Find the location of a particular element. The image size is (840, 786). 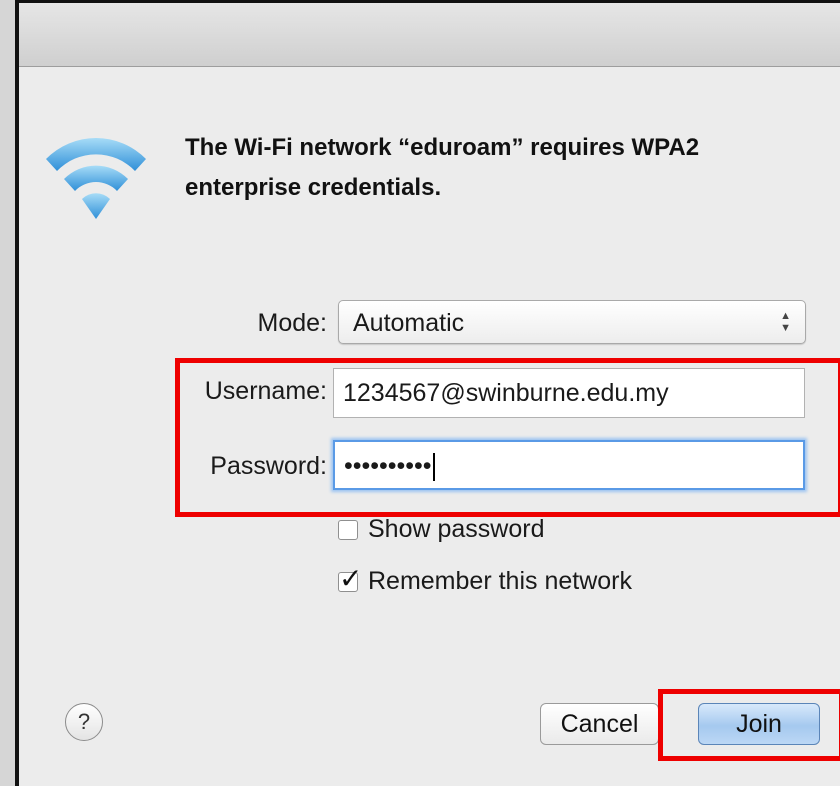

join-highlight-box is located at coordinates (749, 725).